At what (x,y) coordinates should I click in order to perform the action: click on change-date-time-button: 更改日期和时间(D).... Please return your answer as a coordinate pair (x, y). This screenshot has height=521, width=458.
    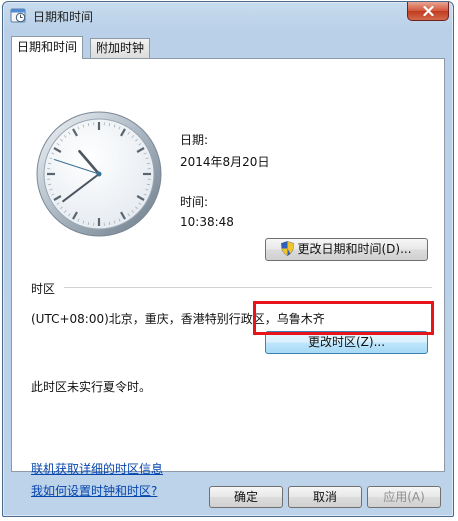
    Looking at the image, I should click on (346, 249).